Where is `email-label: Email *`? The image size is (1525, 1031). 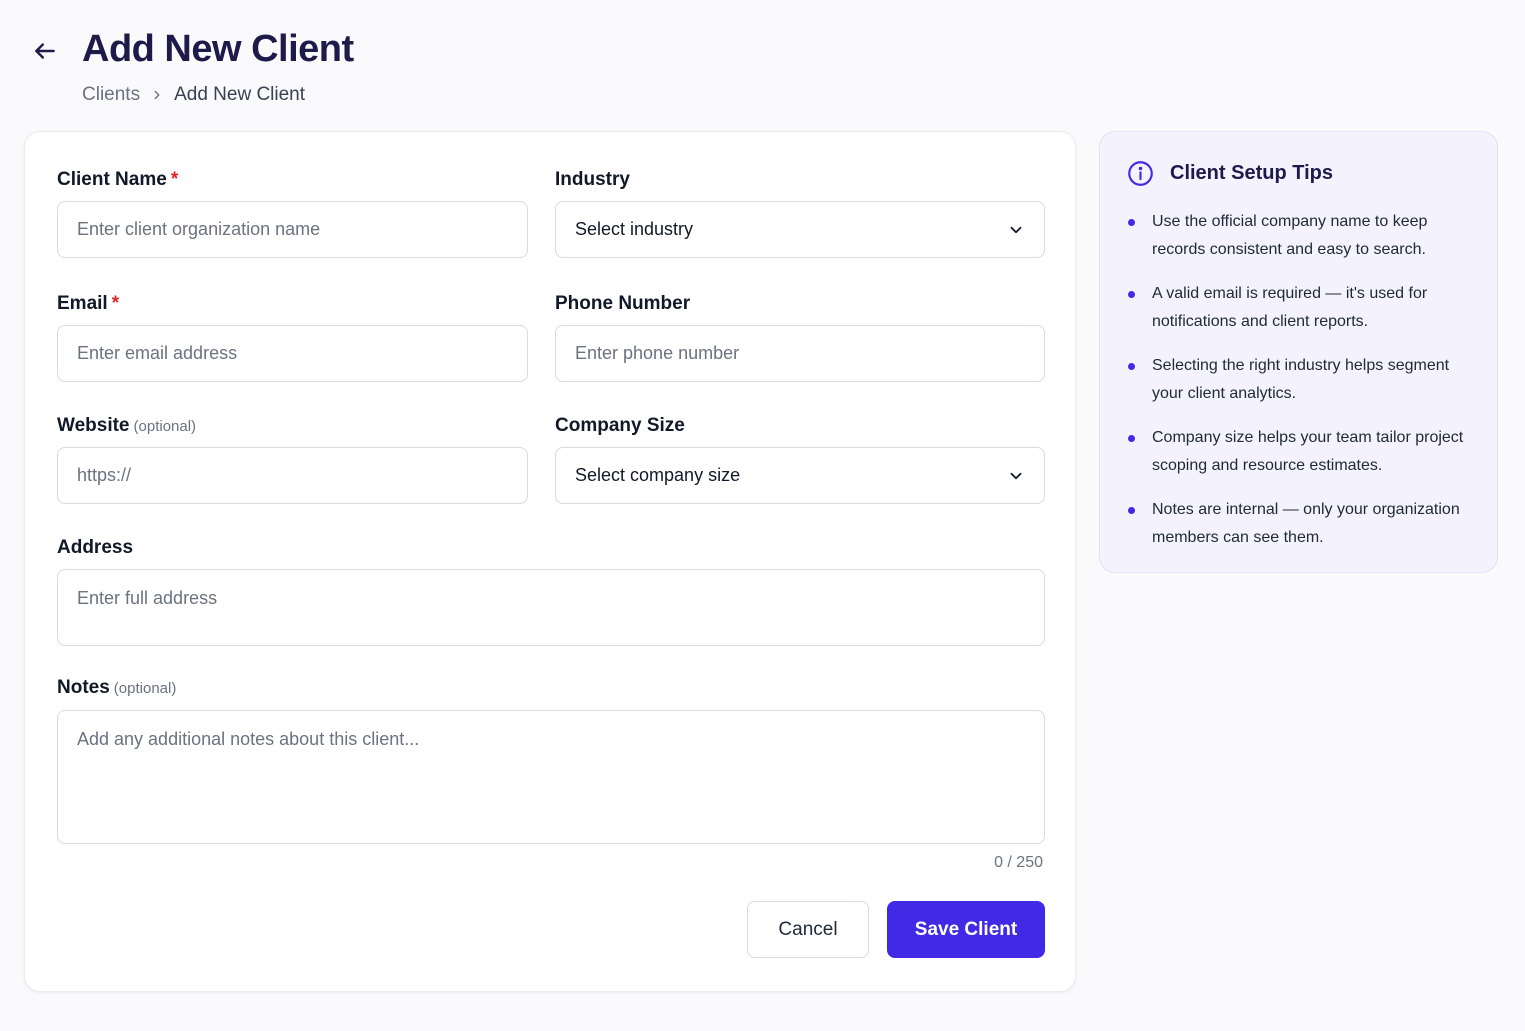
email-label: Email * is located at coordinates (88, 303).